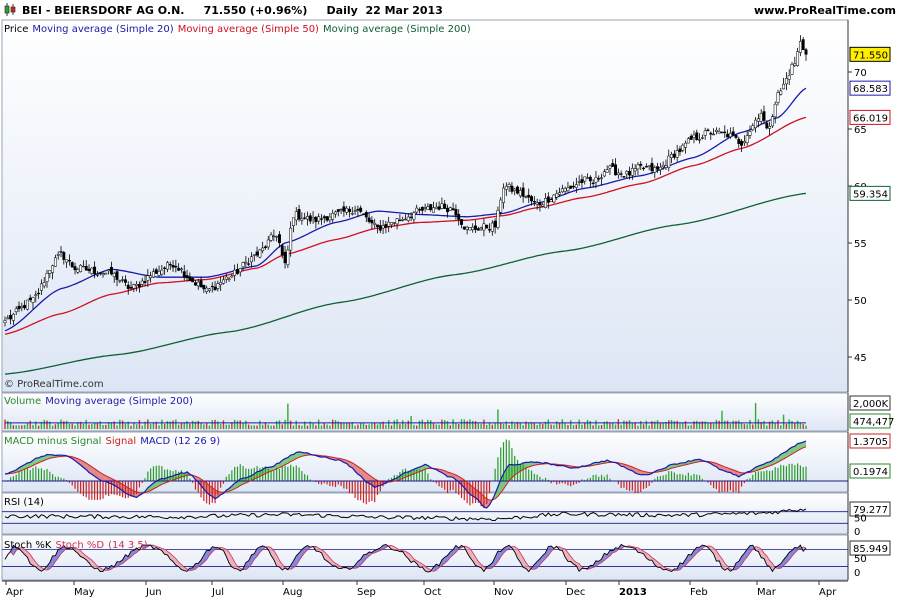 The width and height of the screenshot is (900, 600). Describe the element at coordinates (575, 592) in the screenshot. I see `x-tick-label: Dec` at that location.